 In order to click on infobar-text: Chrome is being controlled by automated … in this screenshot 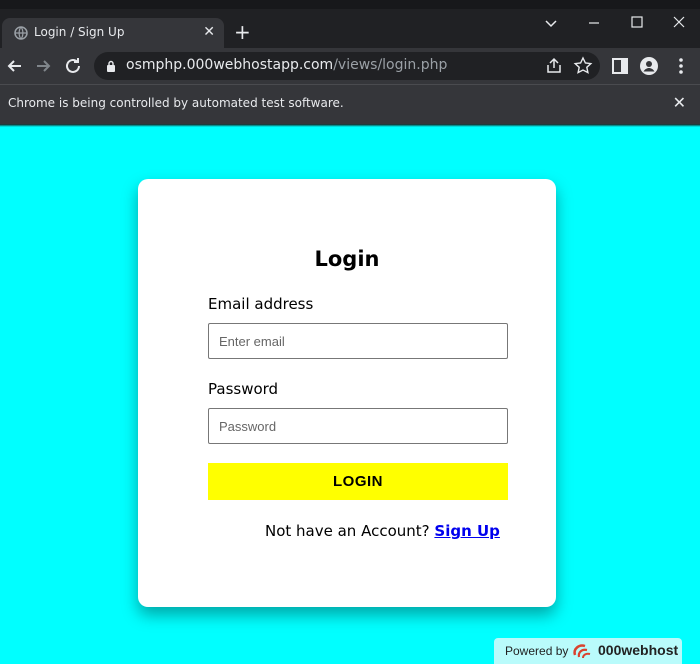, I will do `click(176, 103)`.